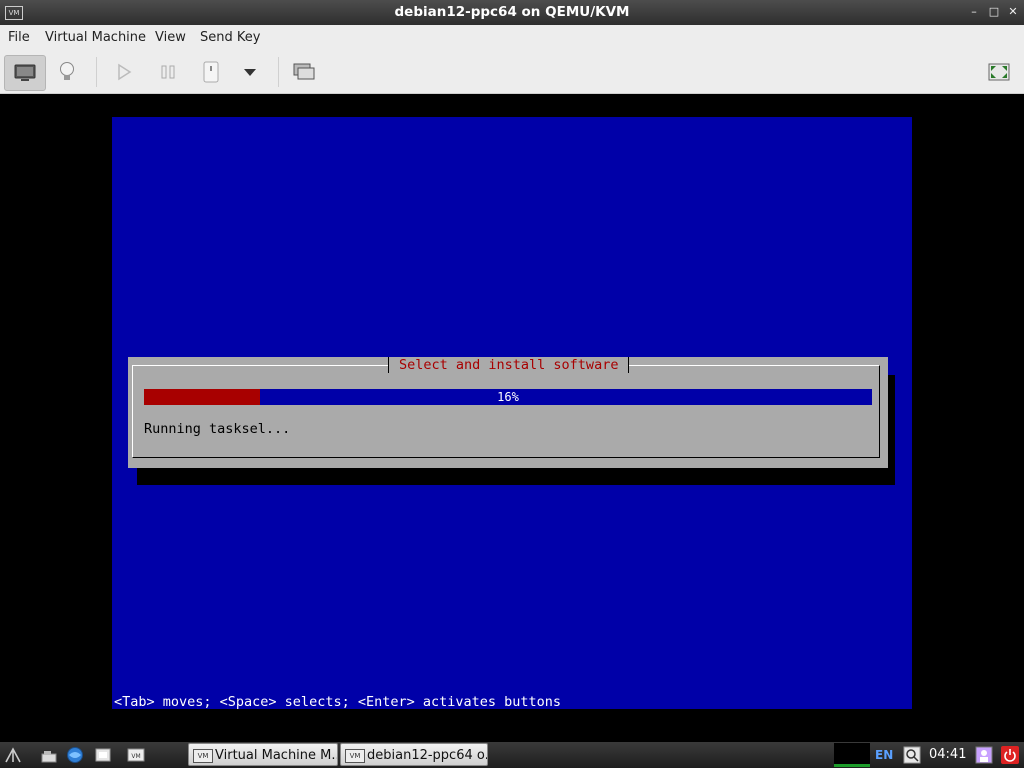 This screenshot has width=1024, height=768. I want to click on snapshot-button, so click(304, 72).